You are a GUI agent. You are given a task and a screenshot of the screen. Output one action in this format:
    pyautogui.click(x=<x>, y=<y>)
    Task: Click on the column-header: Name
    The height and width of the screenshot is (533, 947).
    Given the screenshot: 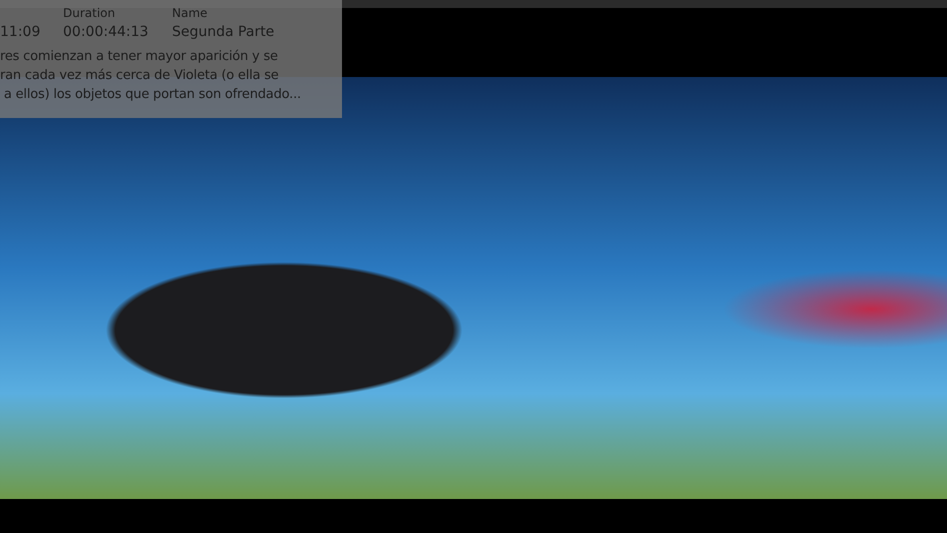 What is the action you would take?
    pyautogui.click(x=190, y=13)
    